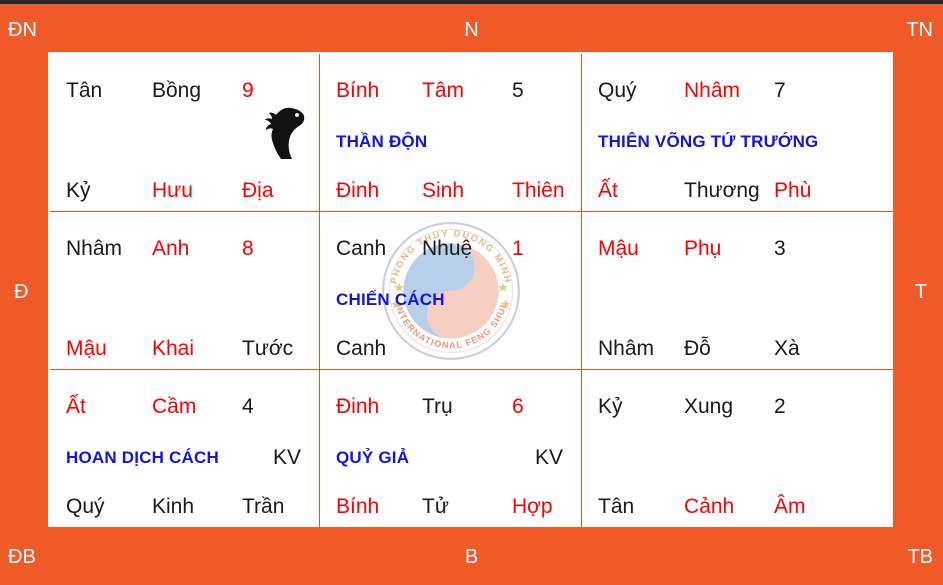  Describe the element at coordinates (626, 348) in the screenshot. I see `palace-stem-lower: Nhâm` at that location.